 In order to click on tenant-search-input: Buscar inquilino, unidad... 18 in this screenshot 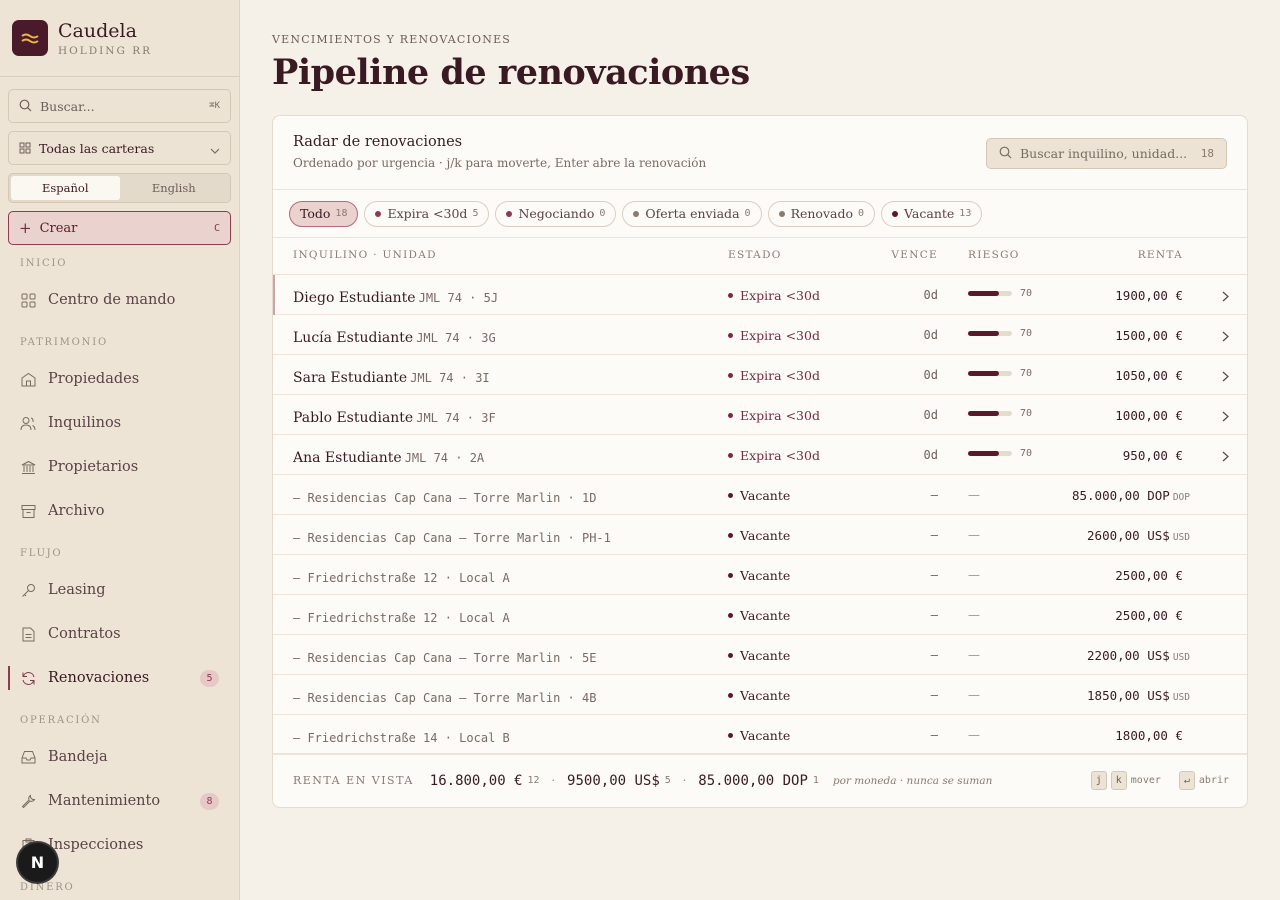, I will do `click(1106, 153)`.